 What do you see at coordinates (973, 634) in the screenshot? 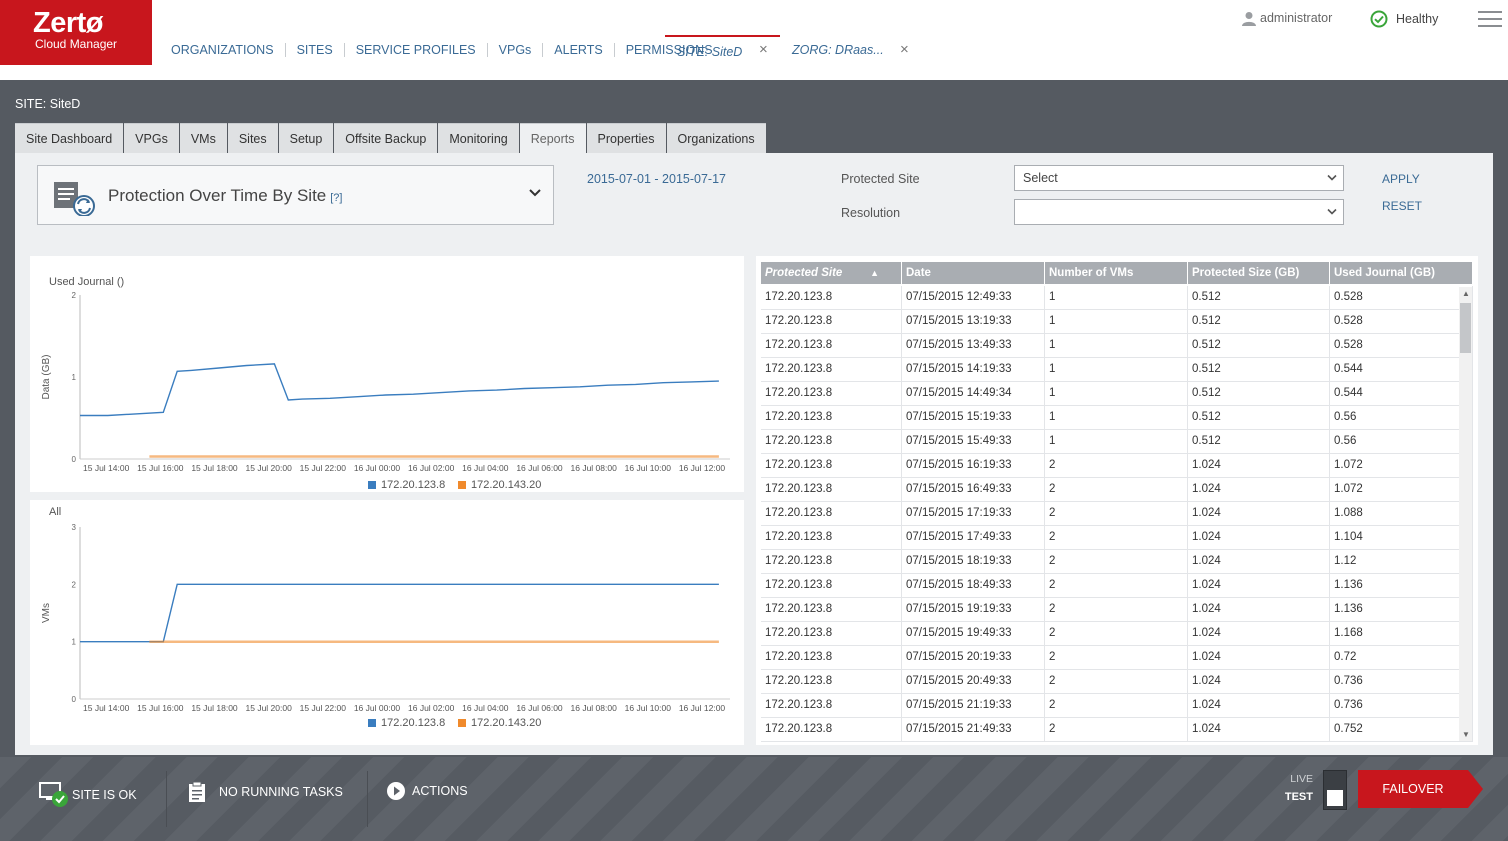
I see `cell-date: 07/15/2015 19:49:33` at bounding box center [973, 634].